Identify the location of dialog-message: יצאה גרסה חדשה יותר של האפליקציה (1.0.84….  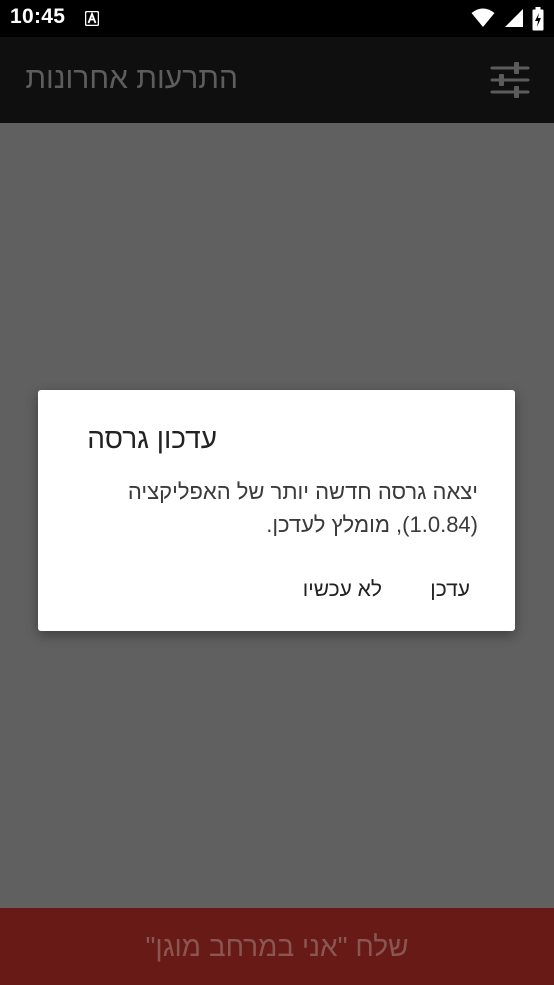
(268, 508).